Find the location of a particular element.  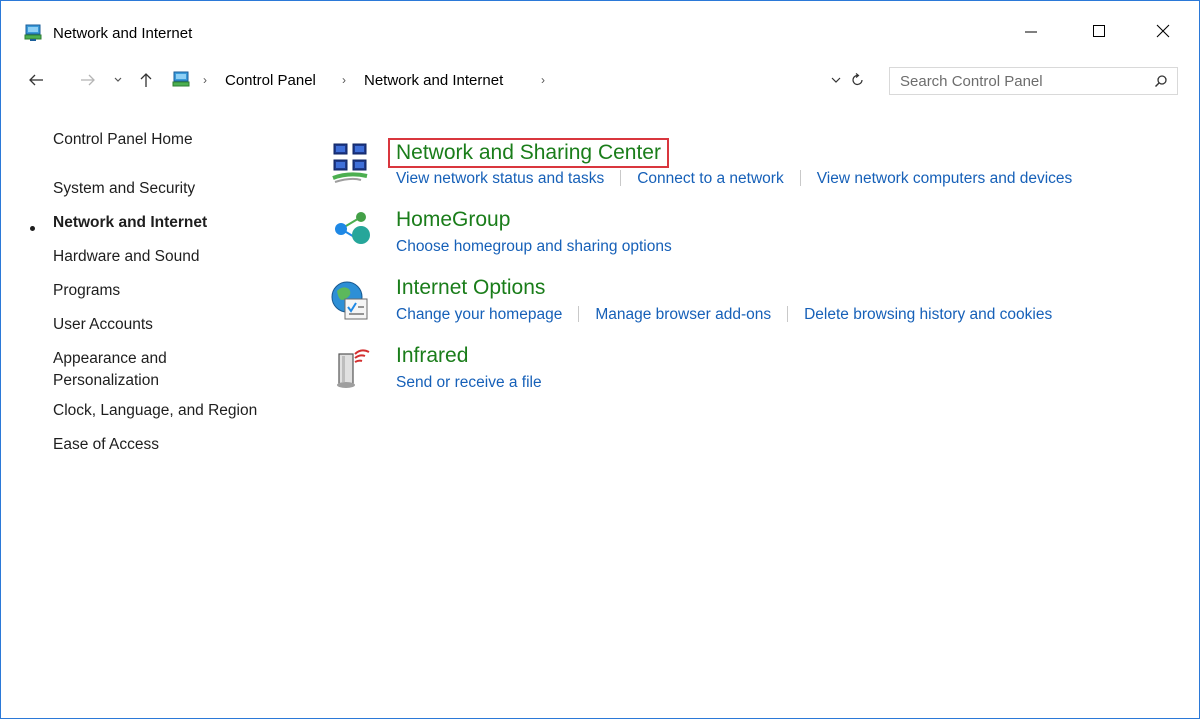

section-tasks-homegroup: Choose homegroup and sharing options is located at coordinates (534, 247).